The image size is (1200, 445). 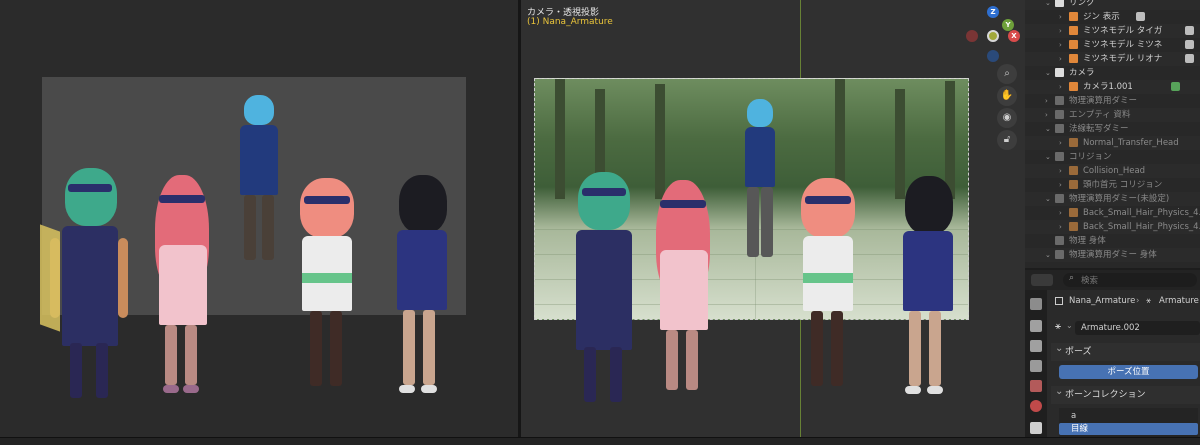 What do you see at coordinates (570, 22) in the screenshot?
I see `viewport-active-object: (1) Nana_Armature` at bounding box center [570, 22].